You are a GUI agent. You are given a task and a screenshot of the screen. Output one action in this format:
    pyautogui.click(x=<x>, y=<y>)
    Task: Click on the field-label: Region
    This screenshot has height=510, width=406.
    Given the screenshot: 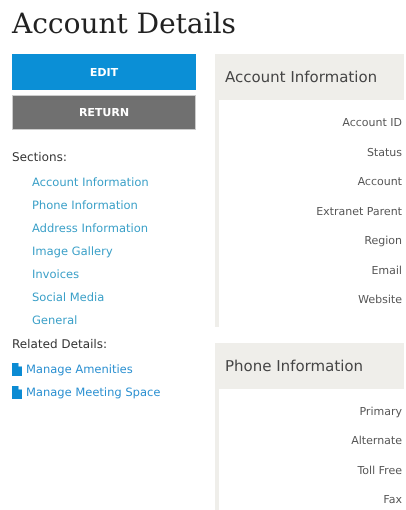 What is the action you would take?
    pyautogui.click(x=383, y=241)
    